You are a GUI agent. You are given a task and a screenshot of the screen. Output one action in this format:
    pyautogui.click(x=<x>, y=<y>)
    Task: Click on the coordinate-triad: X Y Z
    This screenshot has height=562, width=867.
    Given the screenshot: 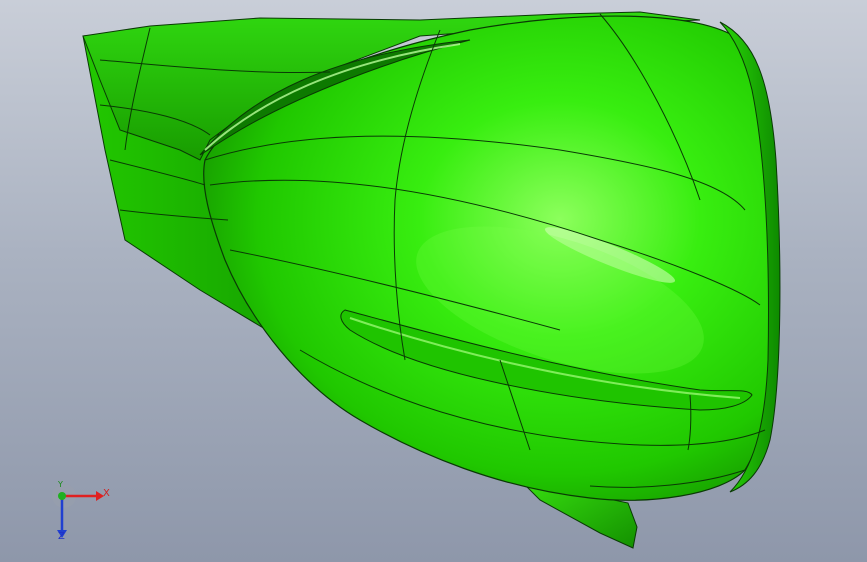 What is the action you would take?
    pyautogui.click(x=83, y=512)
    